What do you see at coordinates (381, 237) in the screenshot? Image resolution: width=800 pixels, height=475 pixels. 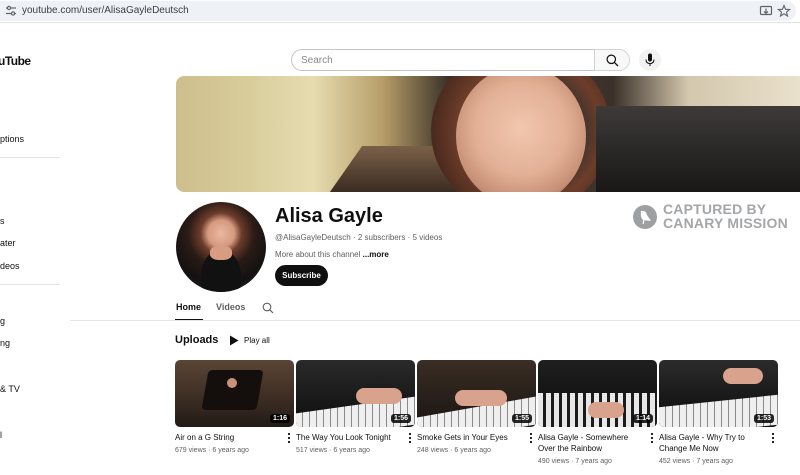 I see `subscriber-count: 2 subscribers` at bounding box center [381, 237].